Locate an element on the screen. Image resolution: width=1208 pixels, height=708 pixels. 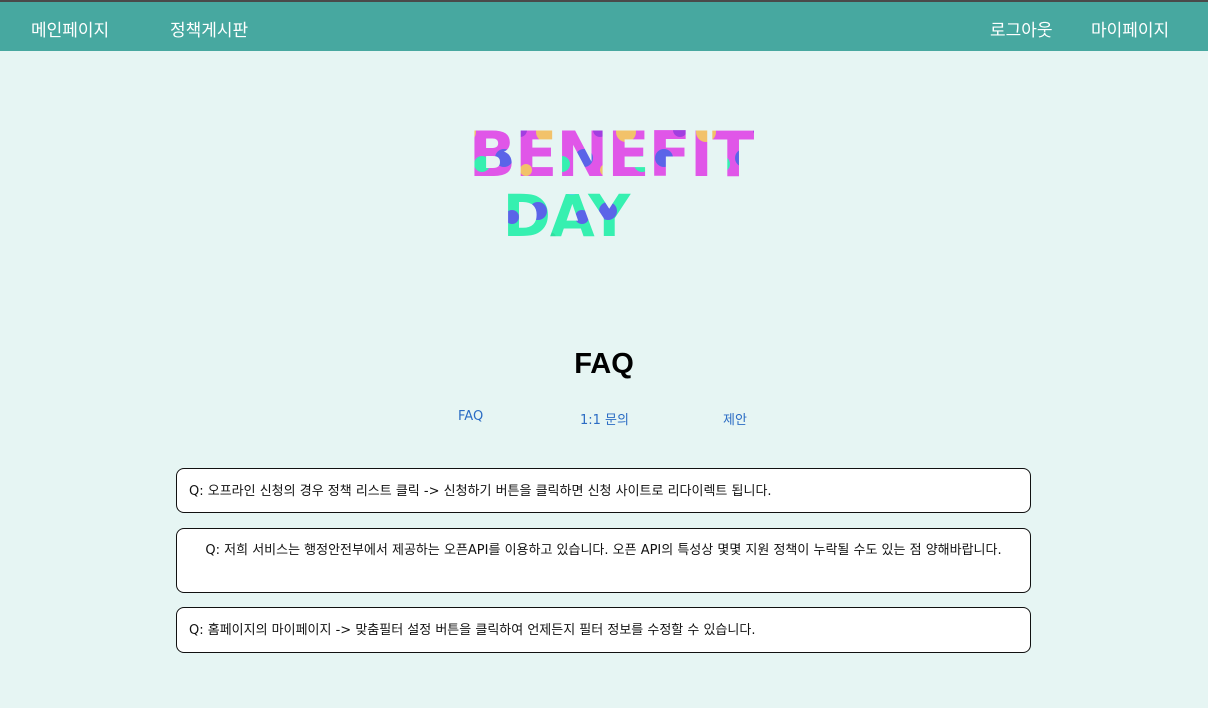
logo-text-benefit: BENEFIT is located at coordinates (611, 154).